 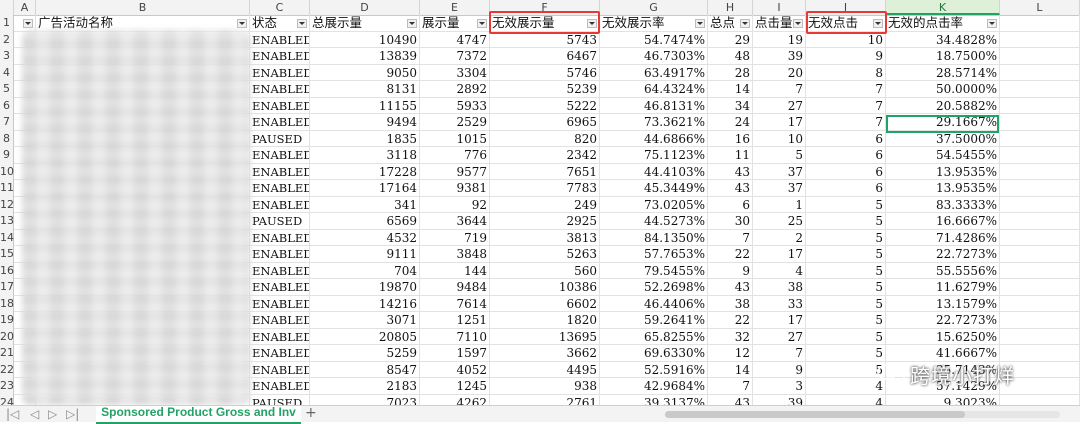 I want to click on value-cell: 7651, so click(x=545, y=171).